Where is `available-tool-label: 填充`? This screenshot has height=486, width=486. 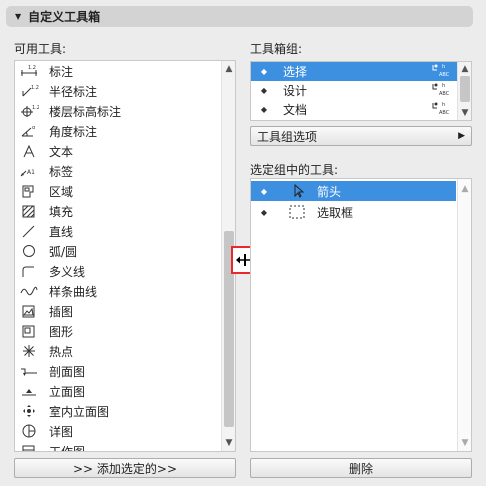
available-tool-label: 填充 is located at coordinates (61, 211).